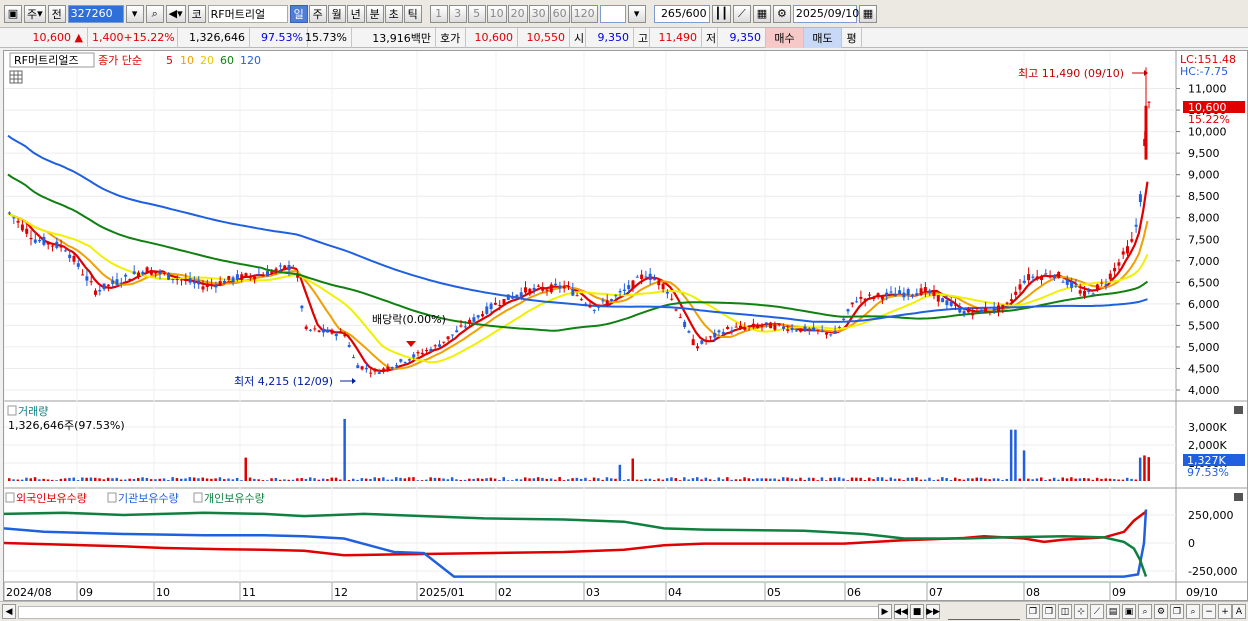 This screenshot has height=621, width=1248. What do you see at coordinates (134, 13) in the screenshot?
I see `dropdown-icon: ▾` at bounding box center [134, 13].